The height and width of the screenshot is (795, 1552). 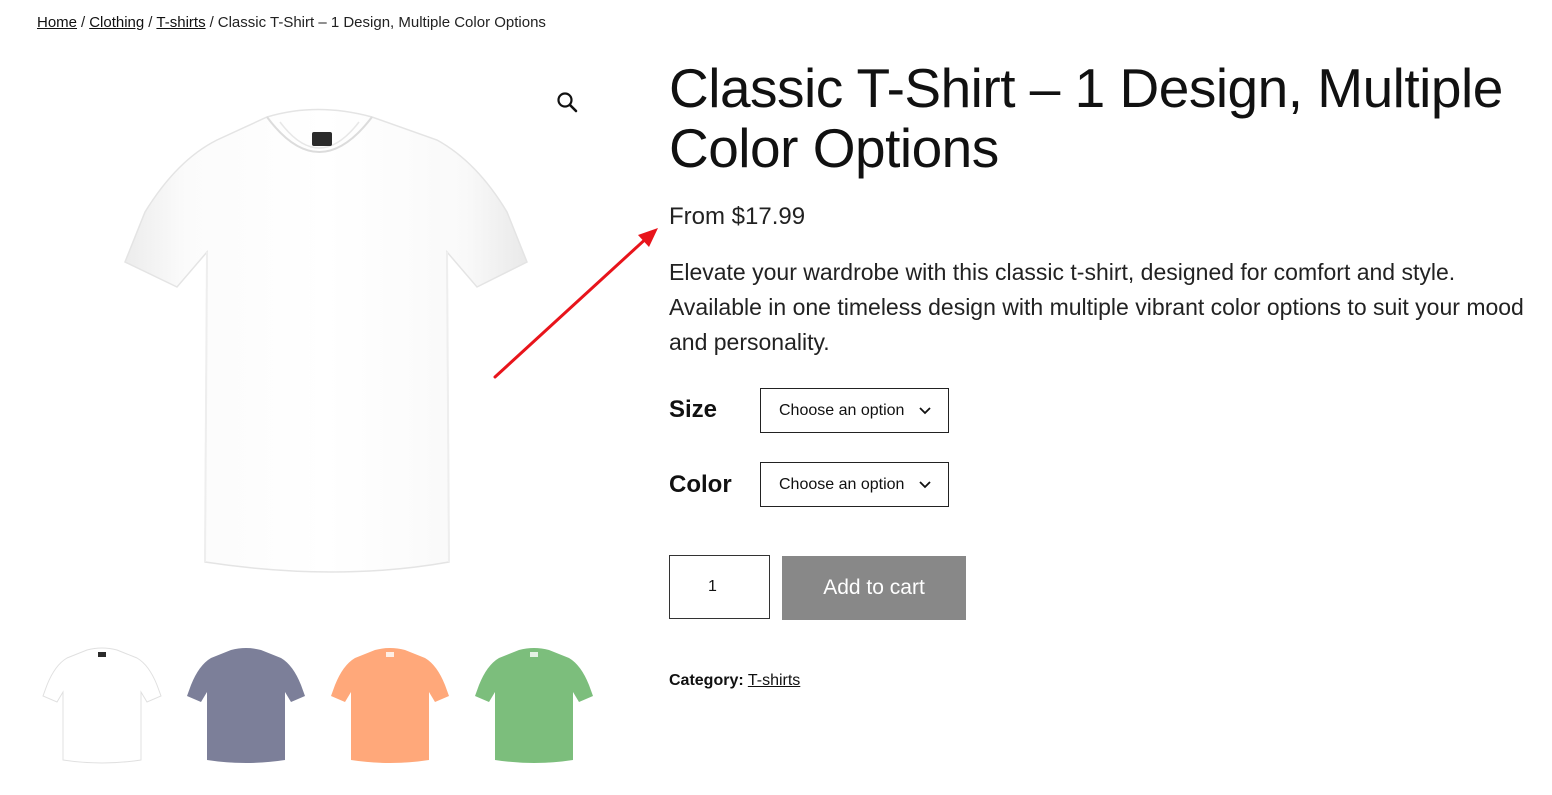 I want to click on annotation-arrow, so click(x=575, y=303).